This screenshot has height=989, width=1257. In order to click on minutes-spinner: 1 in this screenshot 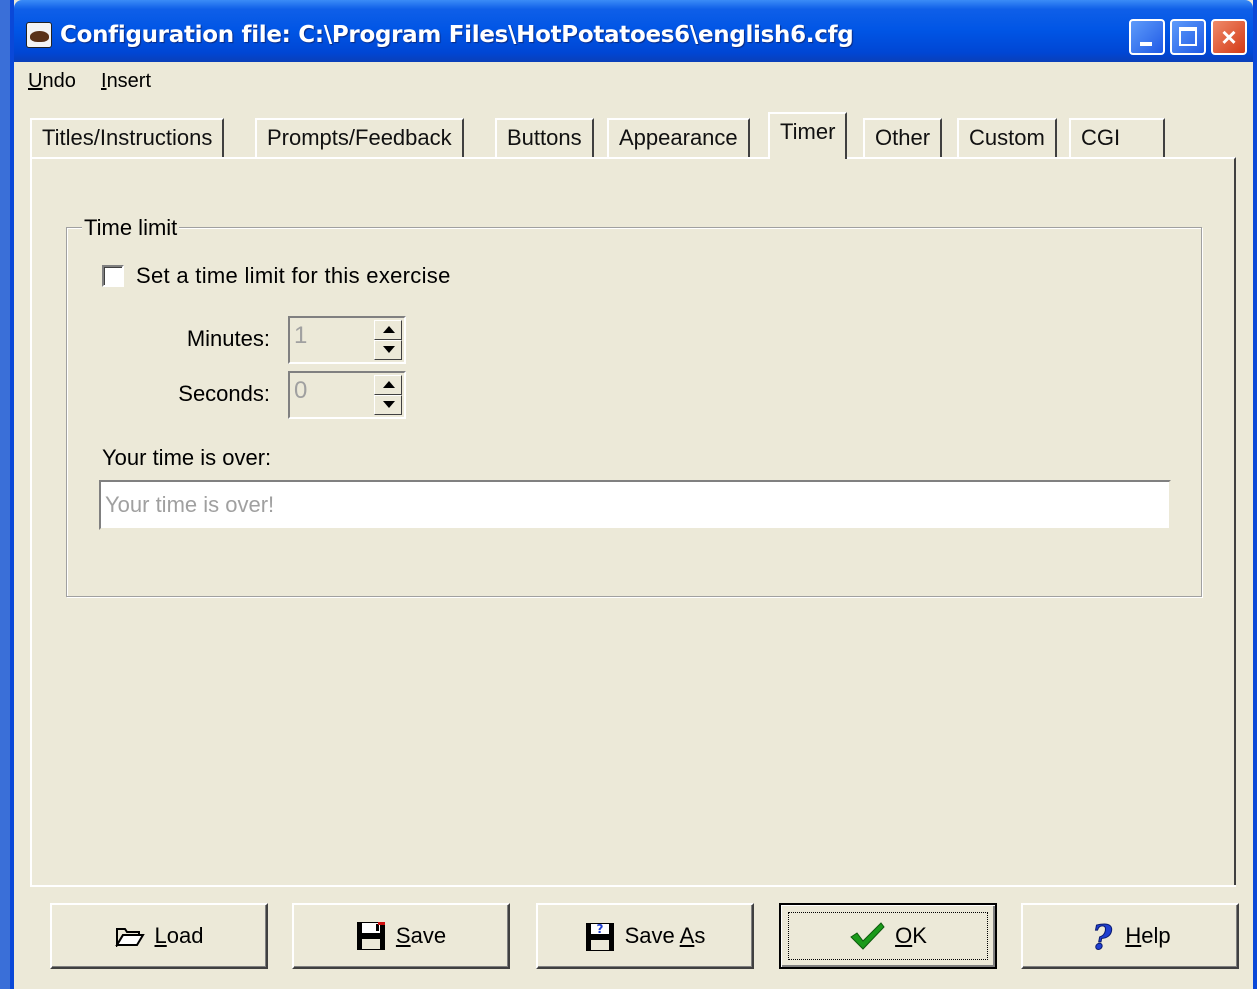, I will do `click(347, 340)`.